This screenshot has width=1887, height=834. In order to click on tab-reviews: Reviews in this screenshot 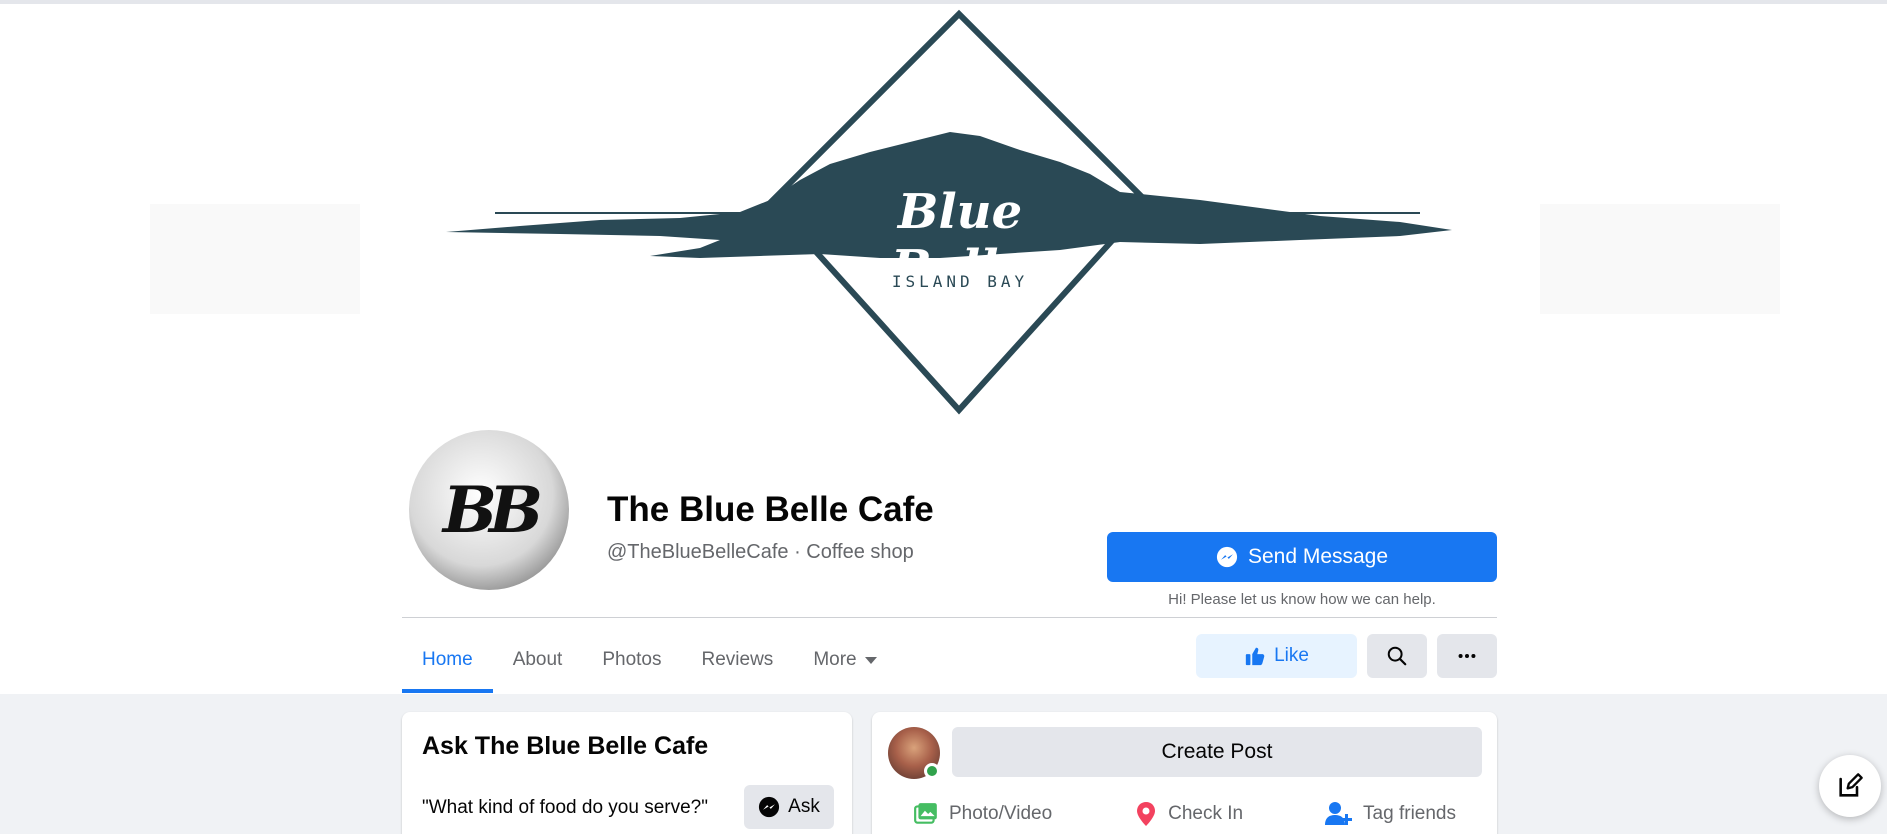, I will do `click(738, 660)`.